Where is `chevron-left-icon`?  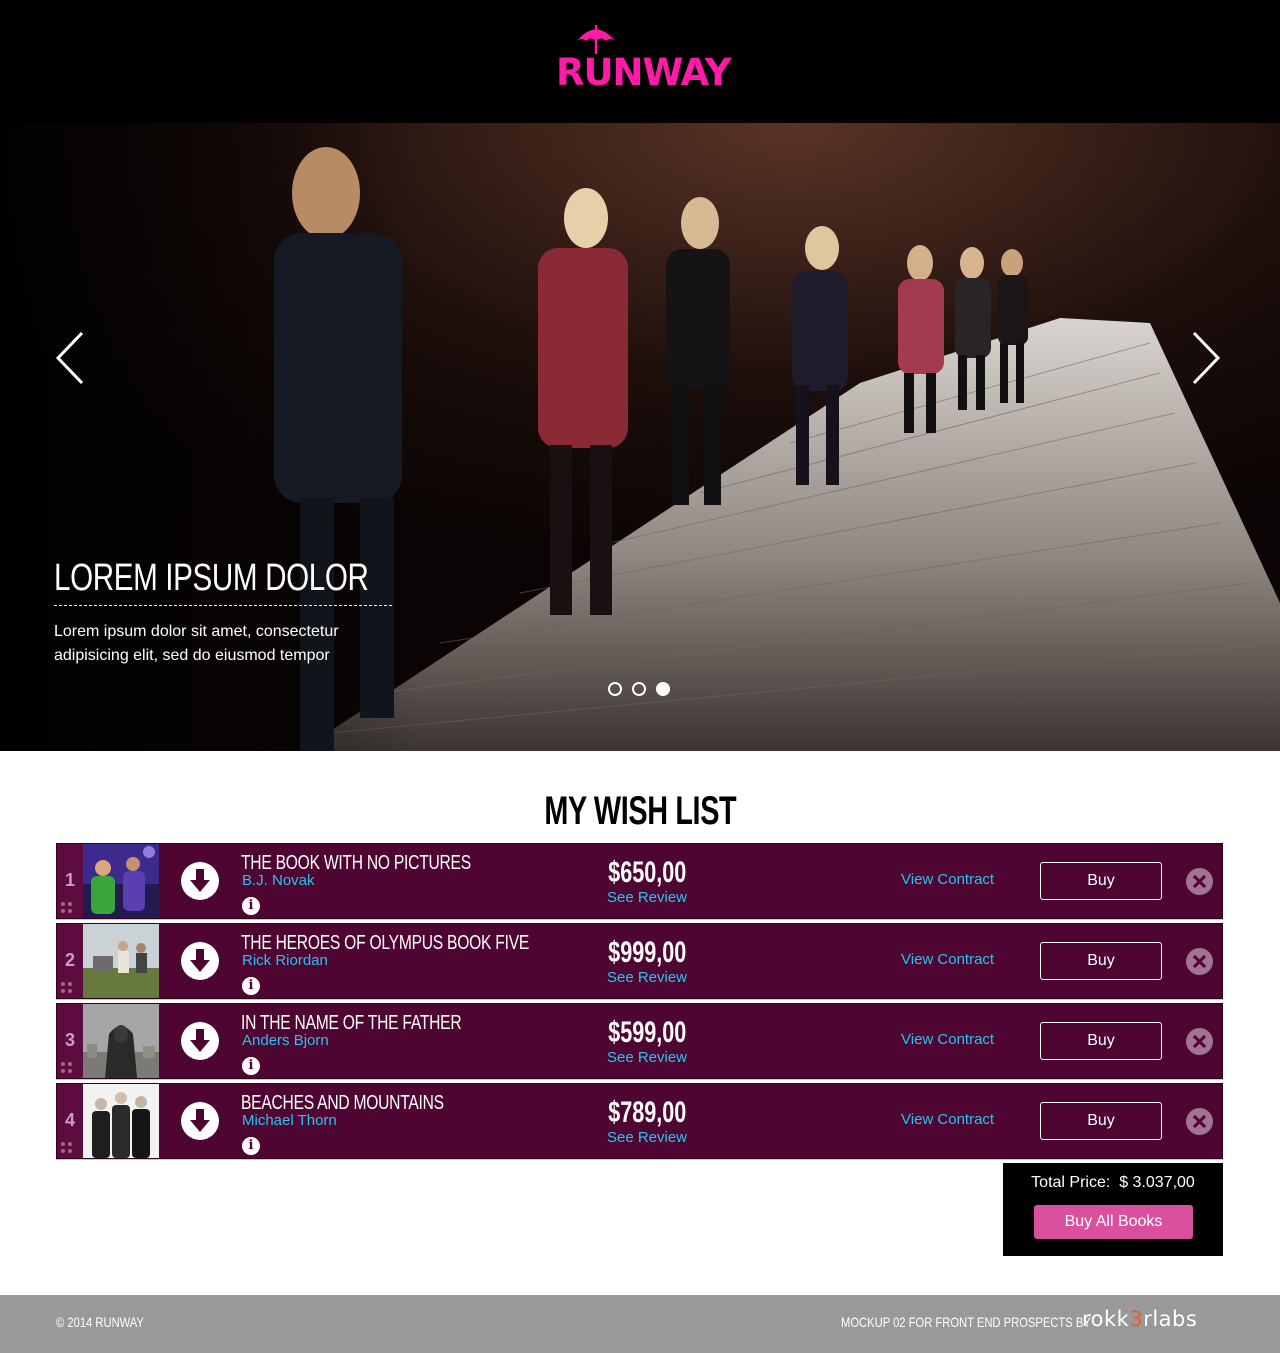
chevron-left-icon is located at coordinates (69, 358).